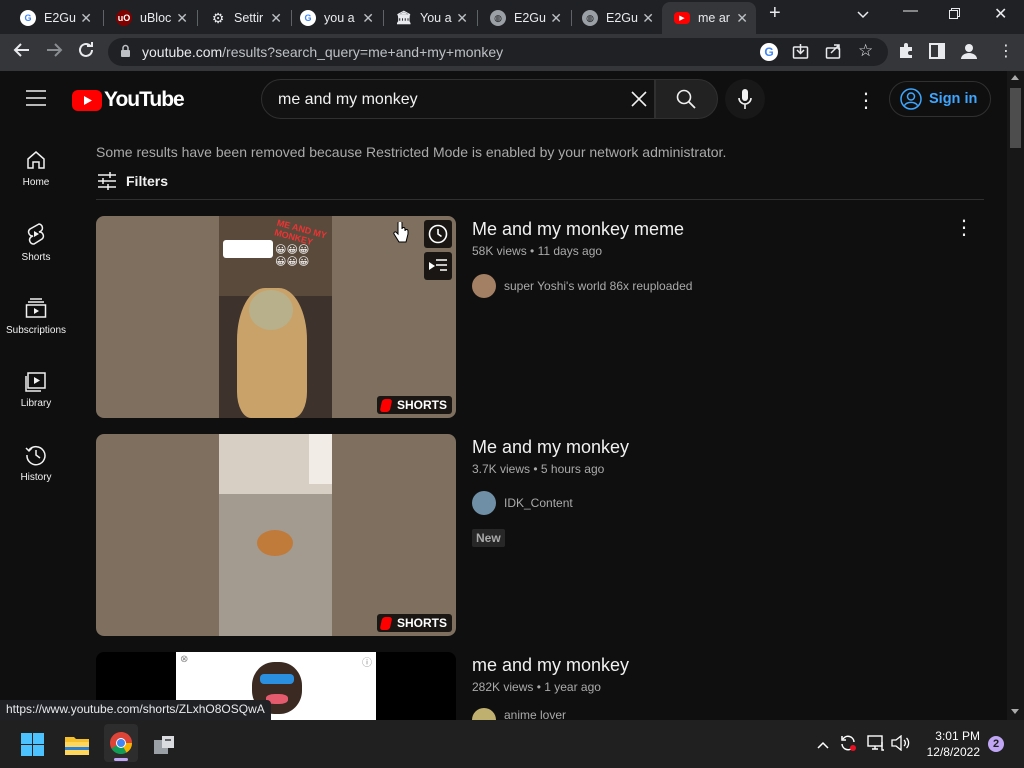  I want to click on new-badge: New, so click(488, 538).